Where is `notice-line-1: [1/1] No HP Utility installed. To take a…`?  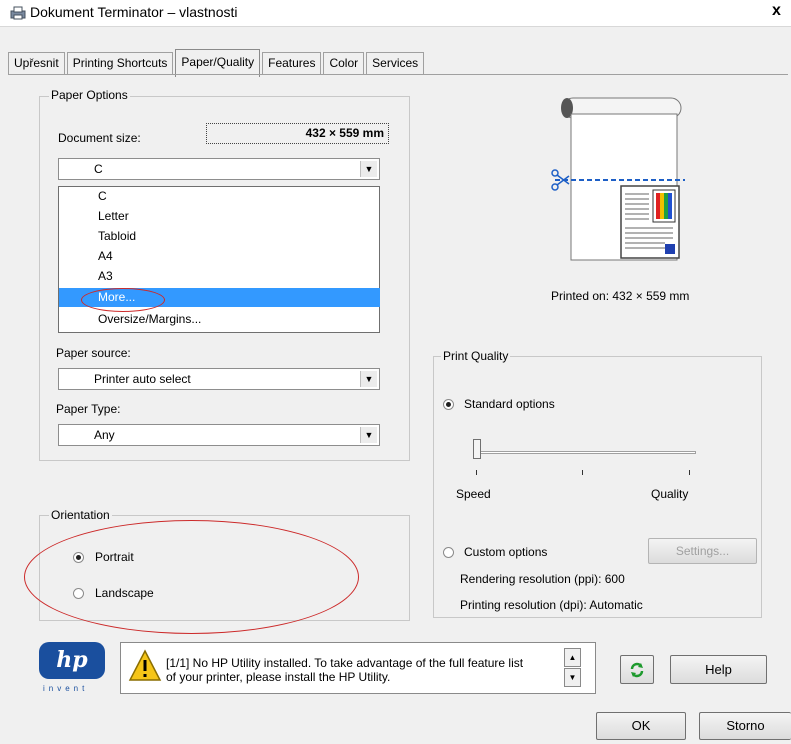
notice-line-1: [1/1] No HP Utility installed. To take a… is located at coordinates (345, 663).